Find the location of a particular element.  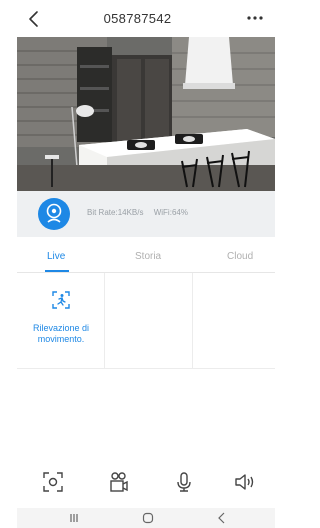

home-icon is located at coordinates (148, 518).